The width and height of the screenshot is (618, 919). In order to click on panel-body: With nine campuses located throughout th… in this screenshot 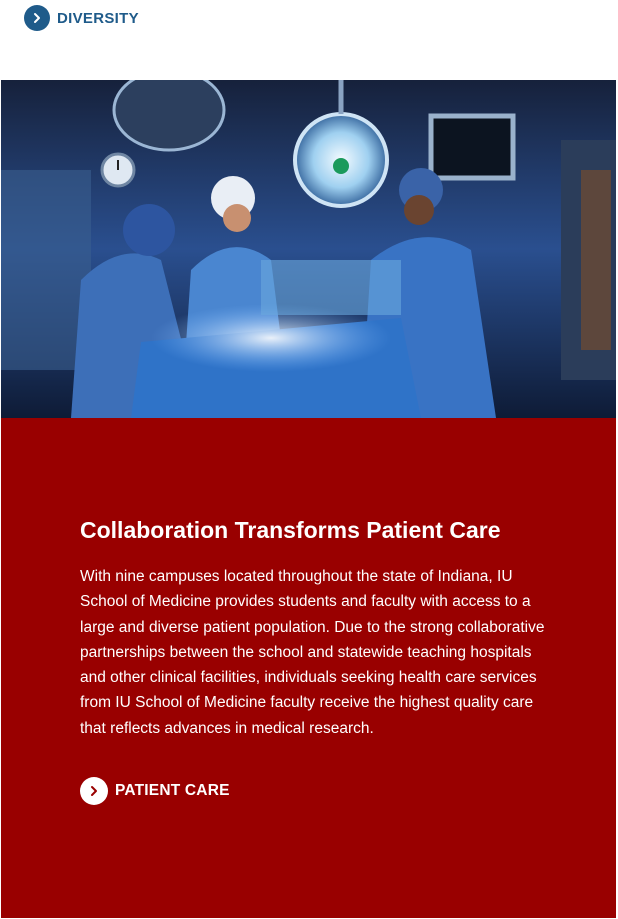, I will do `click(312, 652)`.